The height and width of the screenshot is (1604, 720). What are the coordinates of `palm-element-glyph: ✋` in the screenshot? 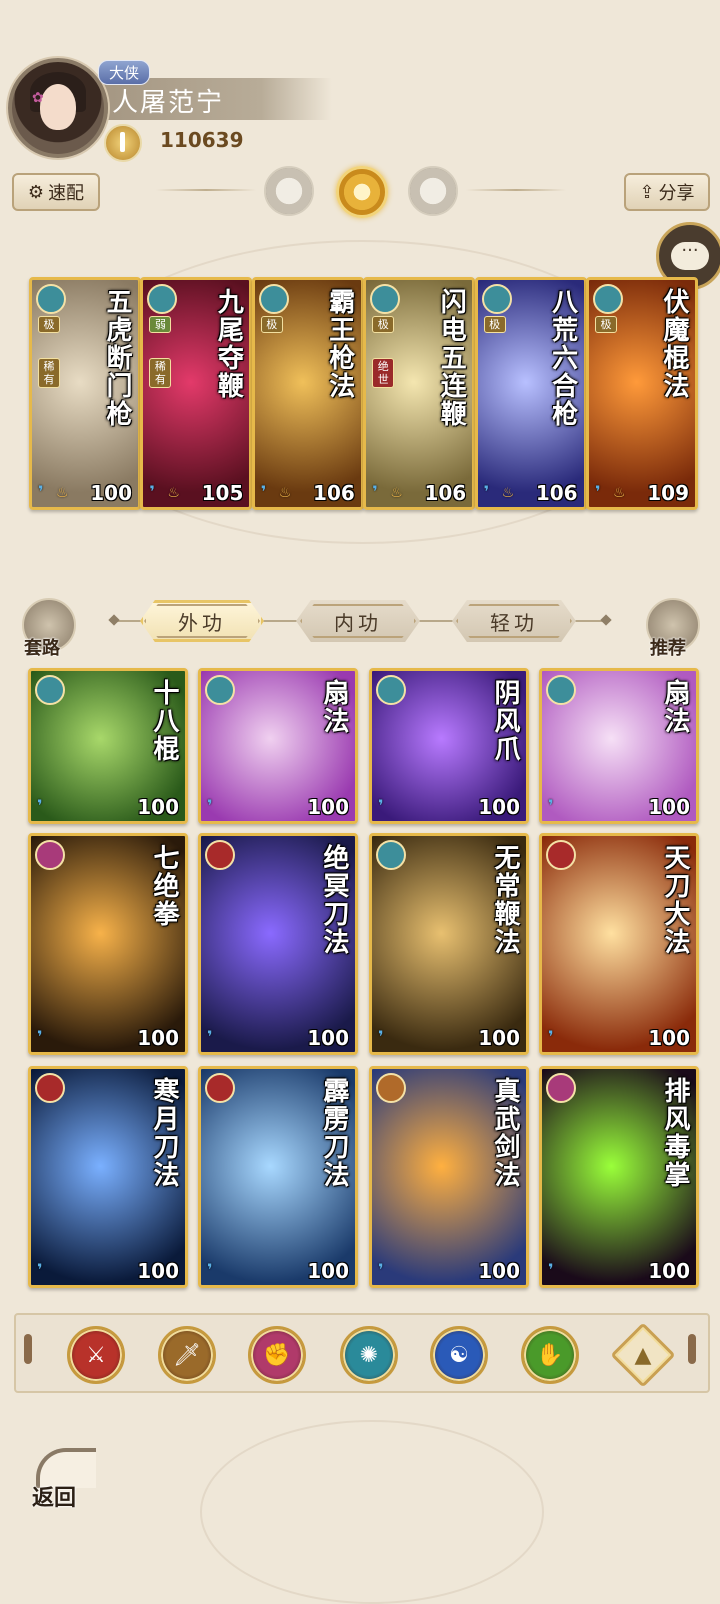 It's located at (550, 1355).